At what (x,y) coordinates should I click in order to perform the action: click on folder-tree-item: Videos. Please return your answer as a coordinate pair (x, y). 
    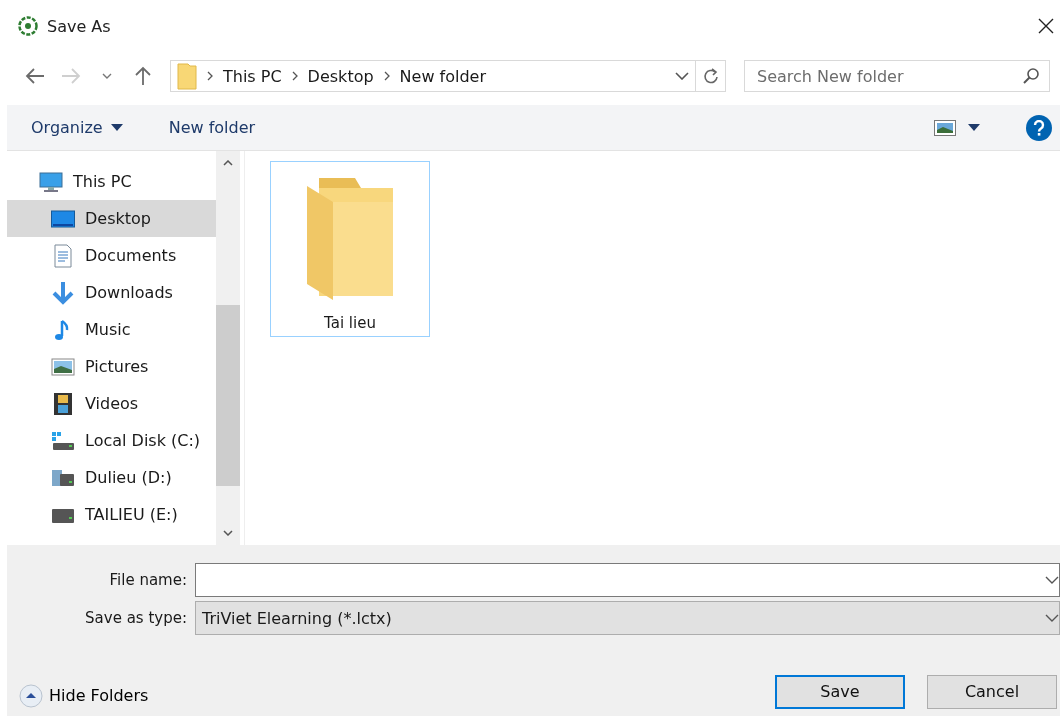
    Looking at the image, I should click on (111, 403).